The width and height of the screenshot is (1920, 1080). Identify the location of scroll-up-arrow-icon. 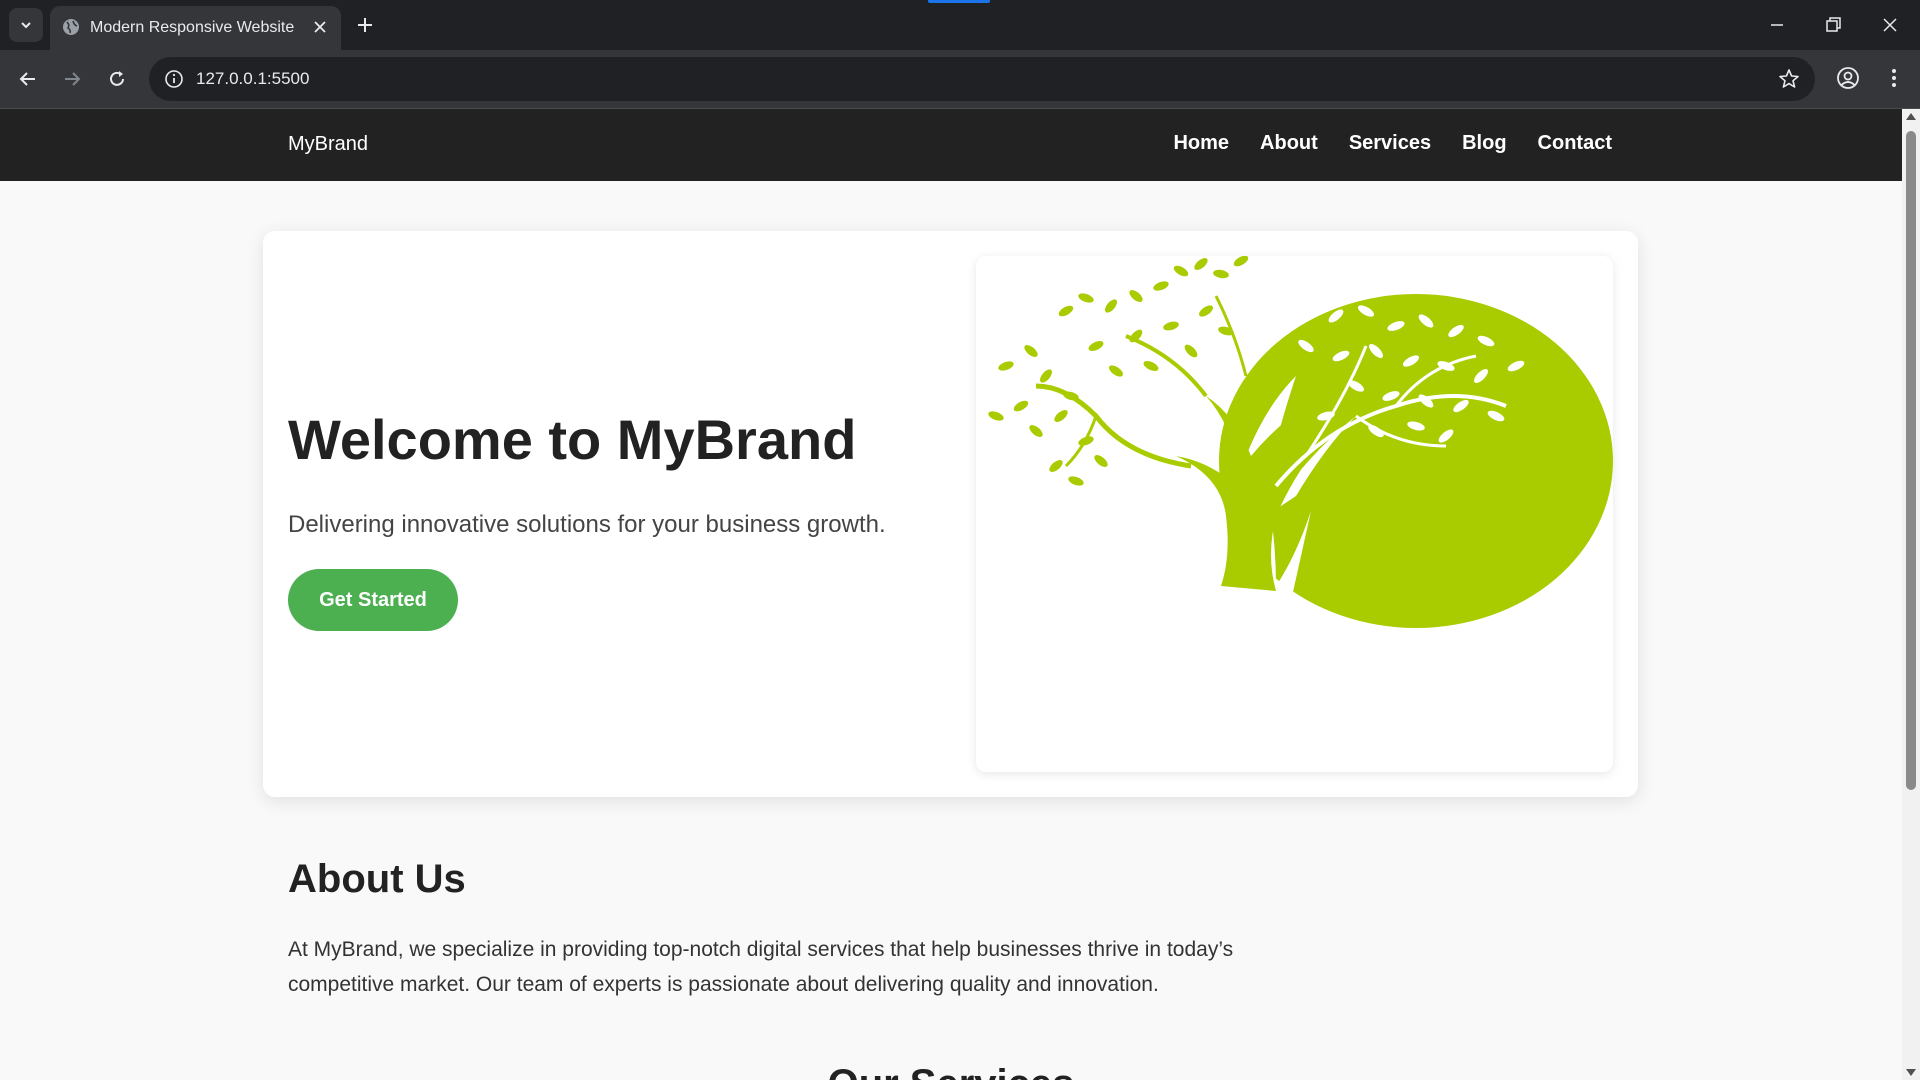
(1911, 116).